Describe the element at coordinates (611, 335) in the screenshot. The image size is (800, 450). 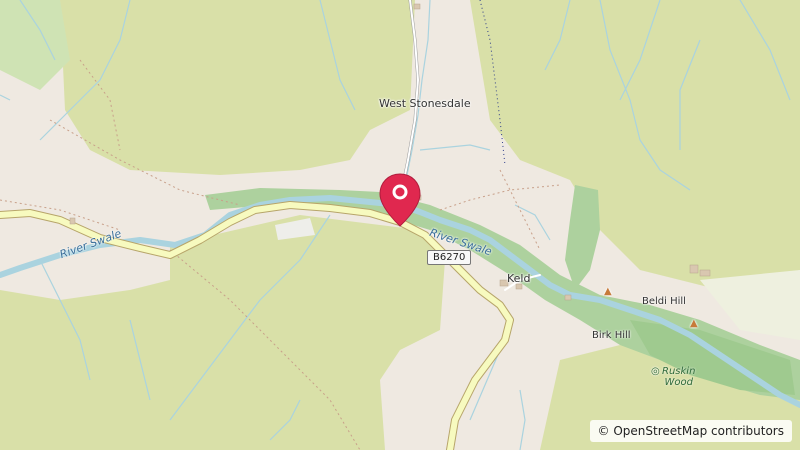
I see `peak-label-birk-hill: Birk Hill` at that location.